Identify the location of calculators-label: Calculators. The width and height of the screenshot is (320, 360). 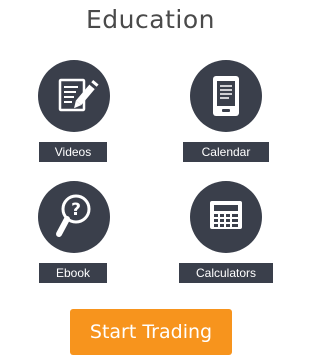
(226, 273).